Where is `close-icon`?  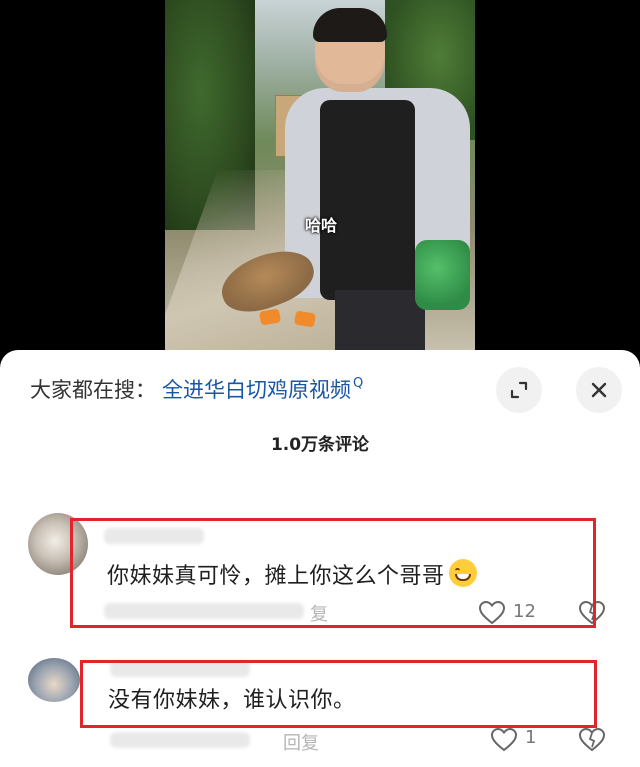 close-icon is located at coordinates (599, 390).